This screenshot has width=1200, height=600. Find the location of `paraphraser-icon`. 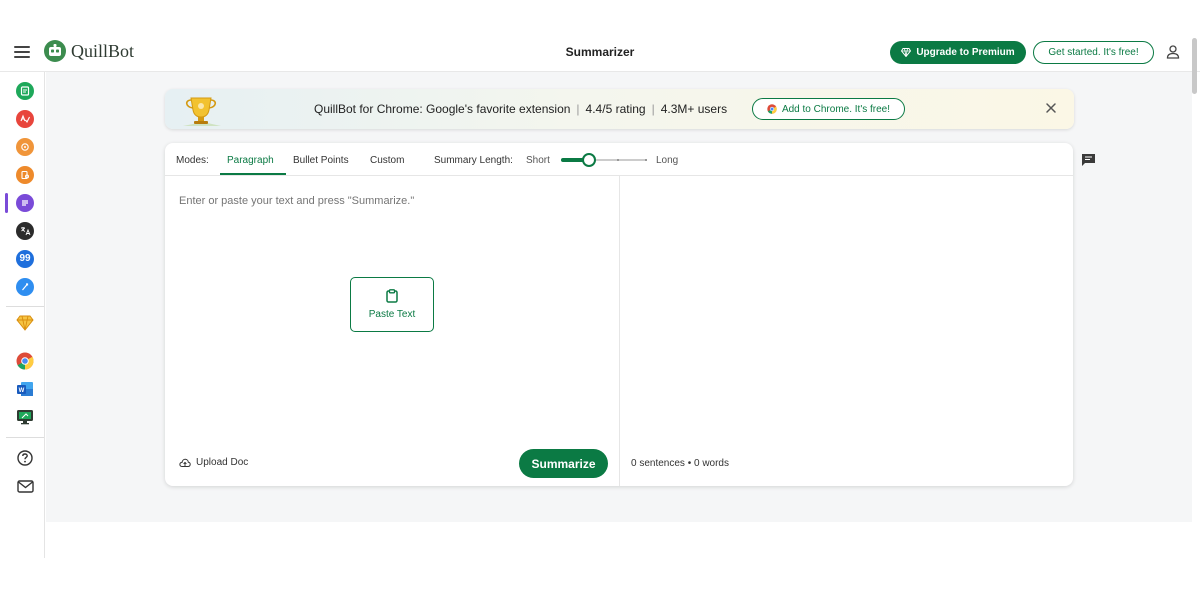

paraphraser-icon is located at coordinates (25, 91).